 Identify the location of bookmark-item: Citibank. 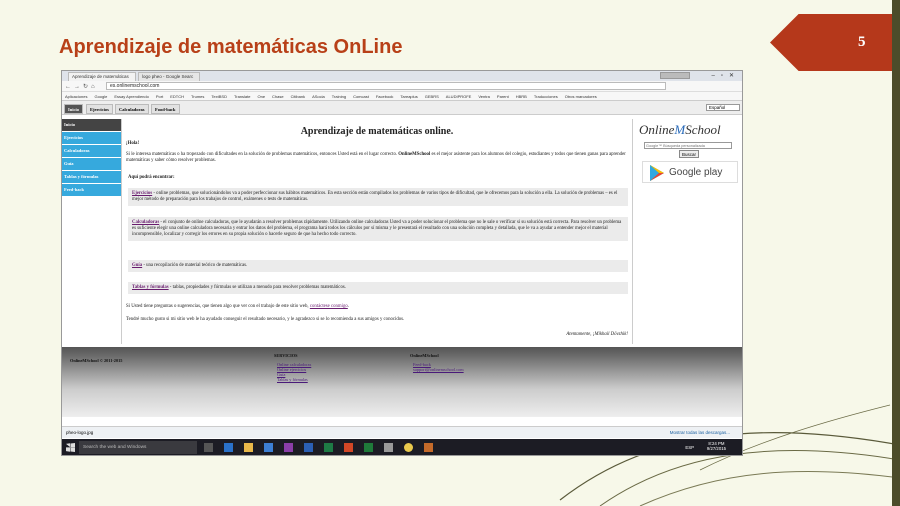
(298, 96).